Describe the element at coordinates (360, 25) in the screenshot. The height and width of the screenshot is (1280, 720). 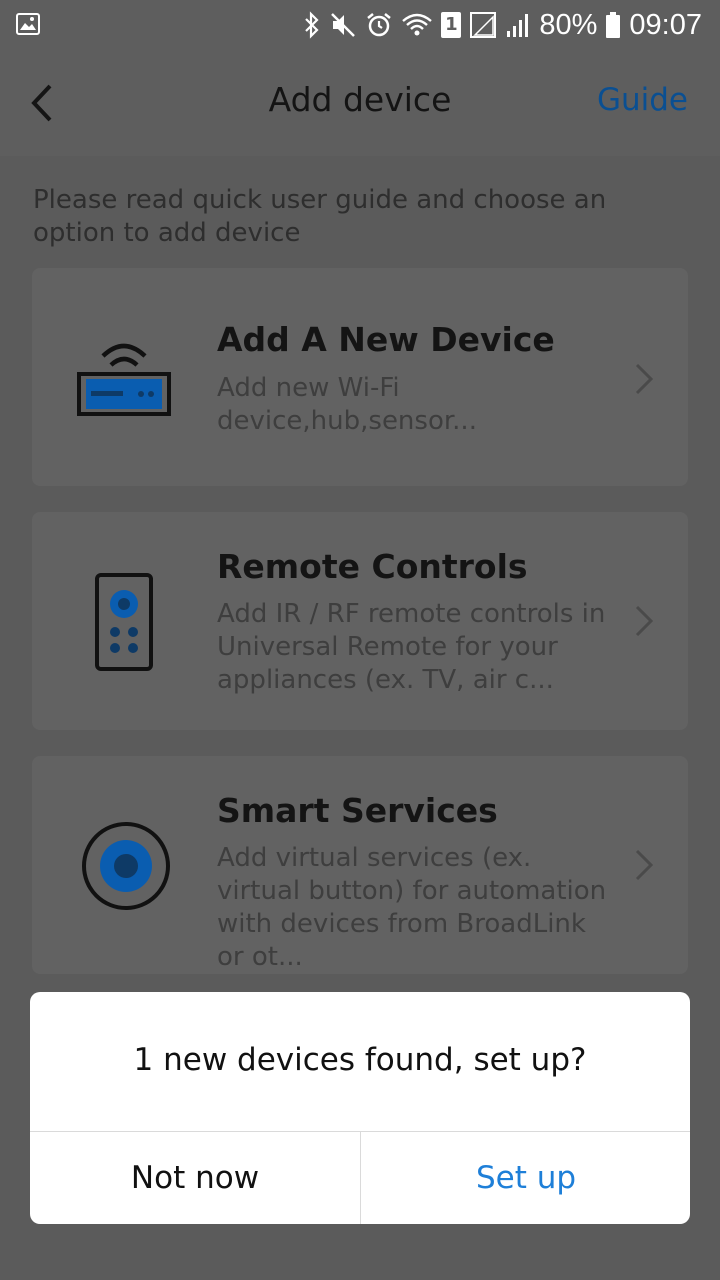
I see `status-bar: 1 80% 09:07` at that location.